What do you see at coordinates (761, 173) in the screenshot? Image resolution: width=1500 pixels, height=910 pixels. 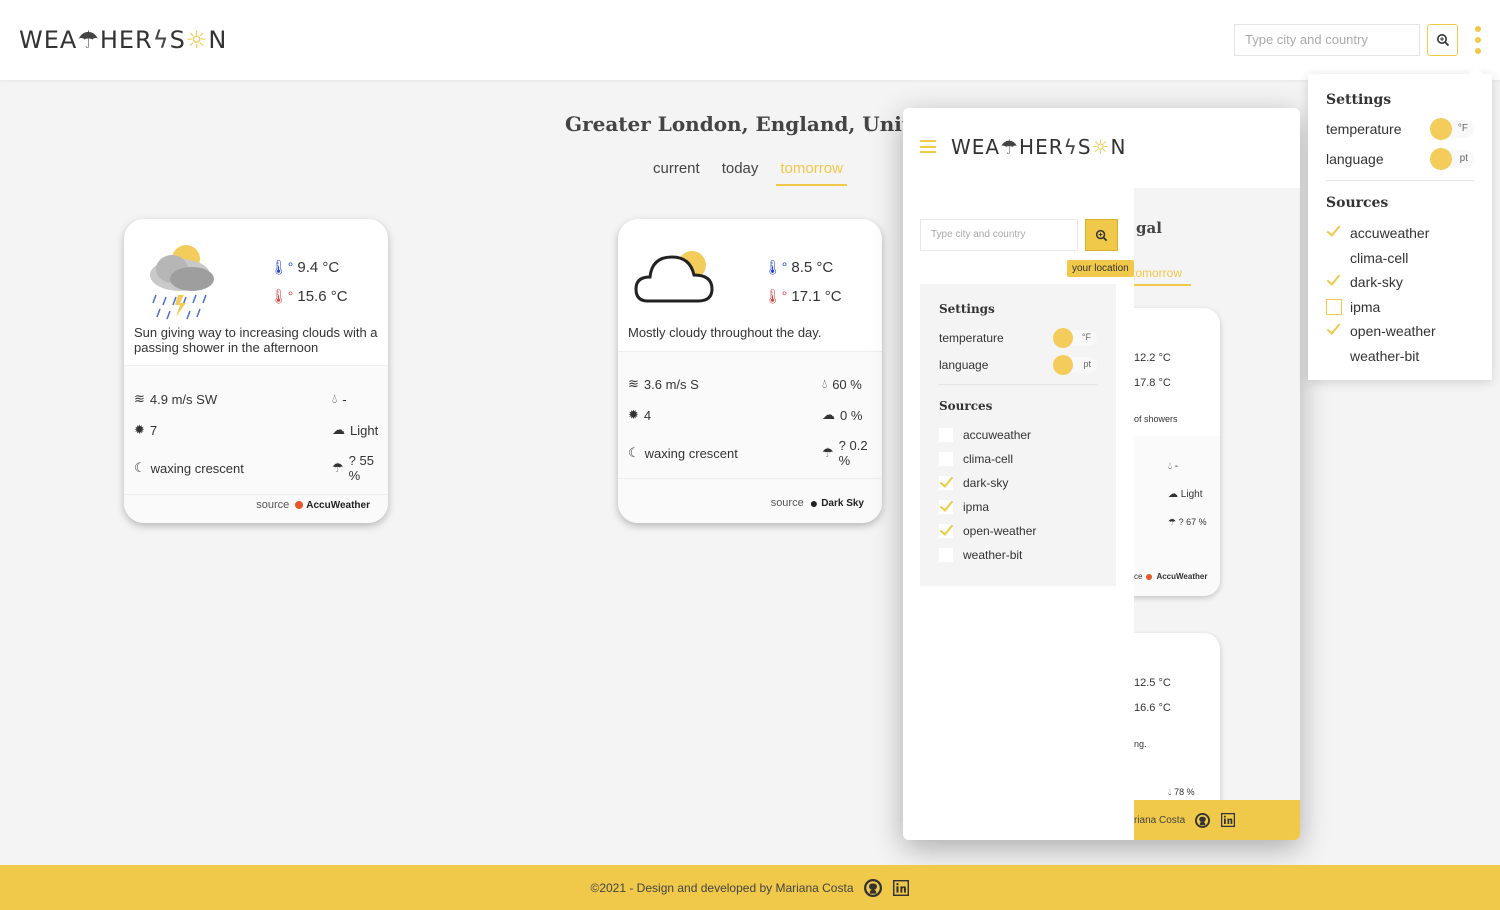 I see `forecast-tabs: current today tomorrow` at bounding box center [761, 173].